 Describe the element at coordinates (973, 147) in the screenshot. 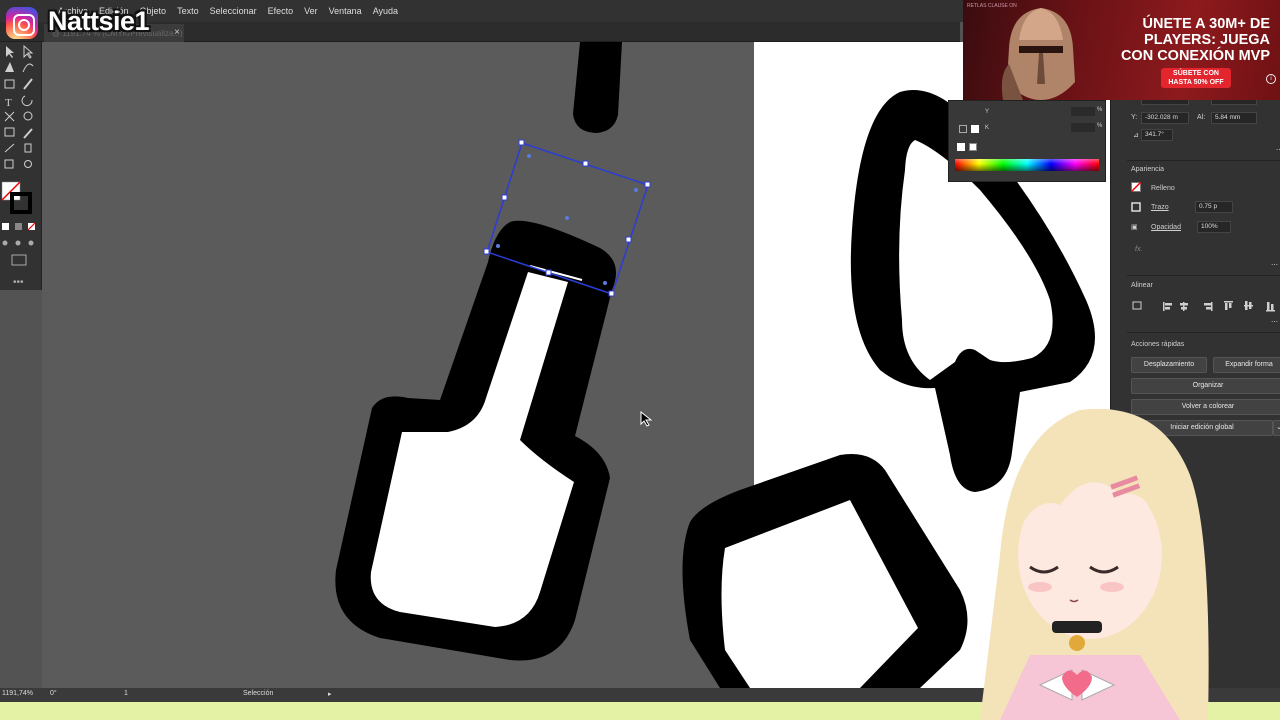

I see `white-swatch-icon` at that location.